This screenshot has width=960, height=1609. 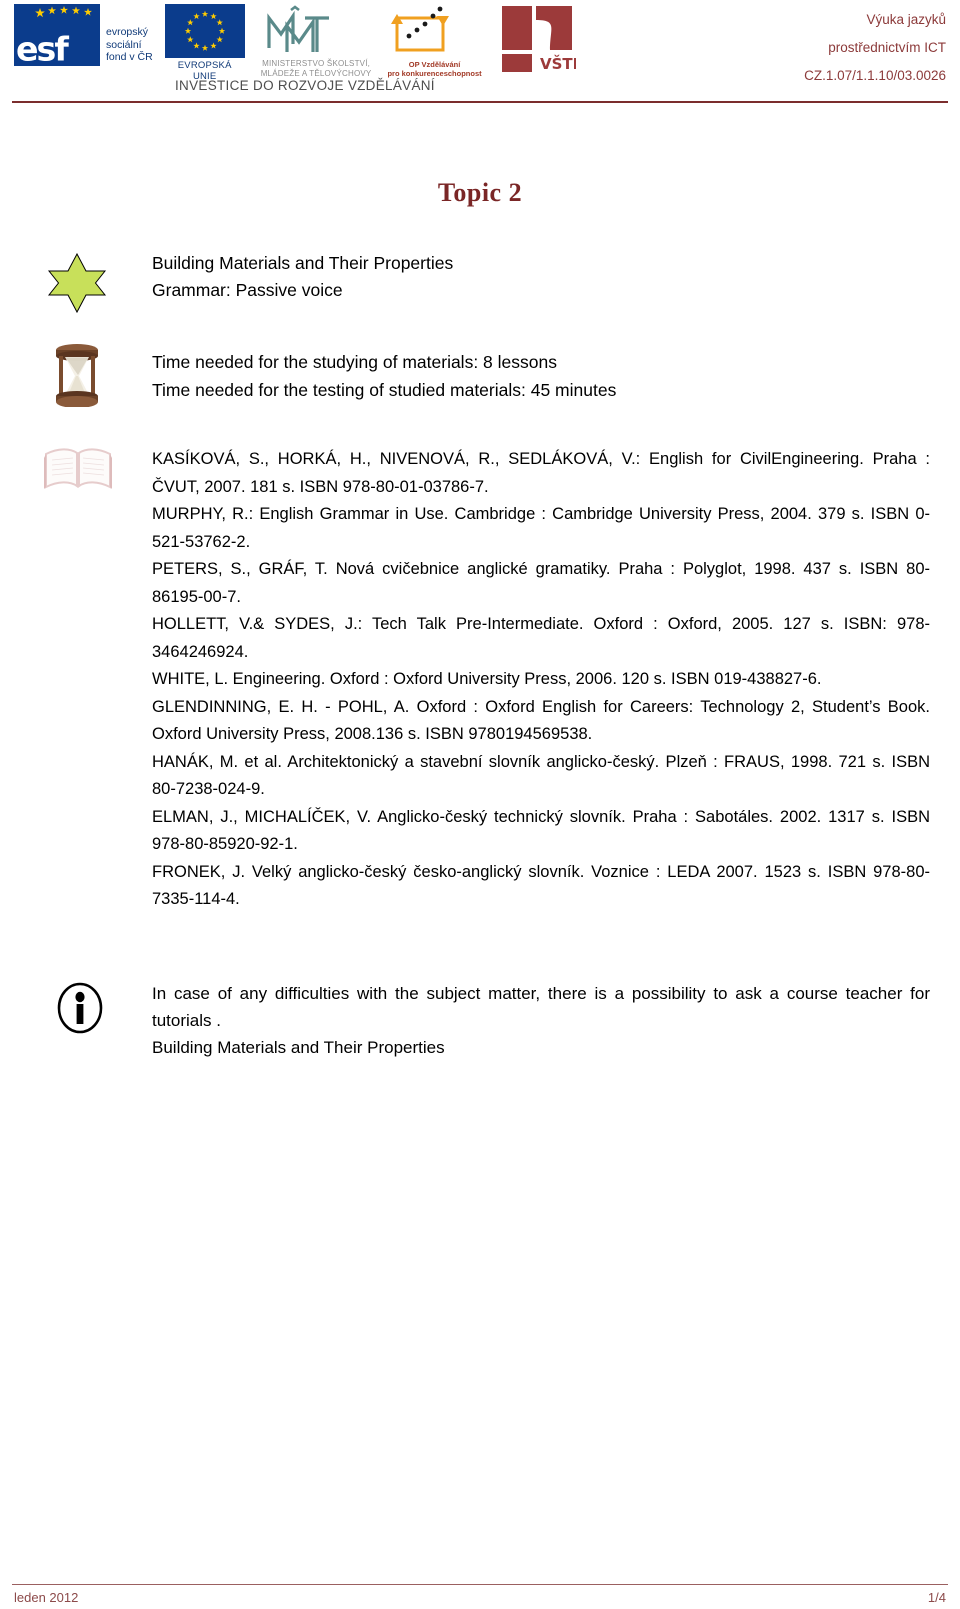 I want to click on svg-text: esf, so click(x=42, y=48).